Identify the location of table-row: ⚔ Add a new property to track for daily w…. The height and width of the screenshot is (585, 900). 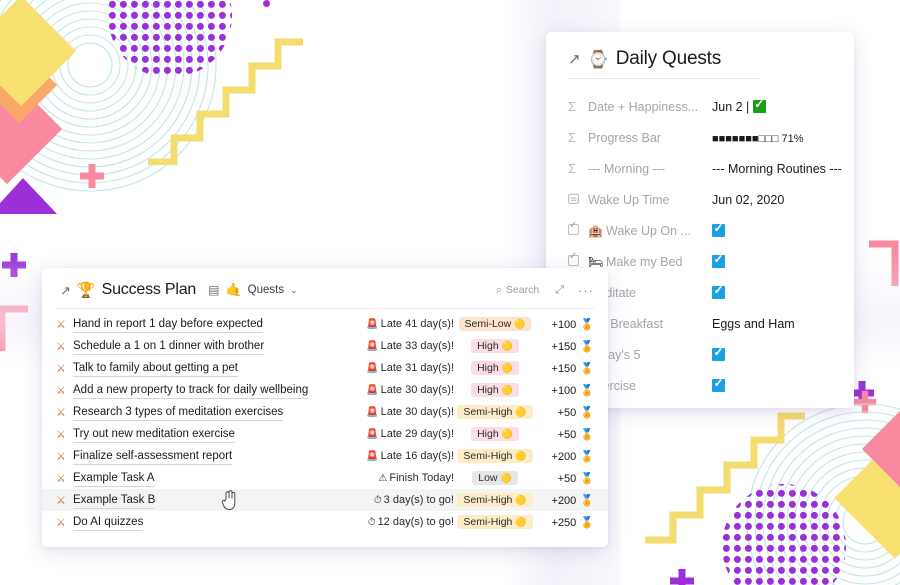
(325, 390).